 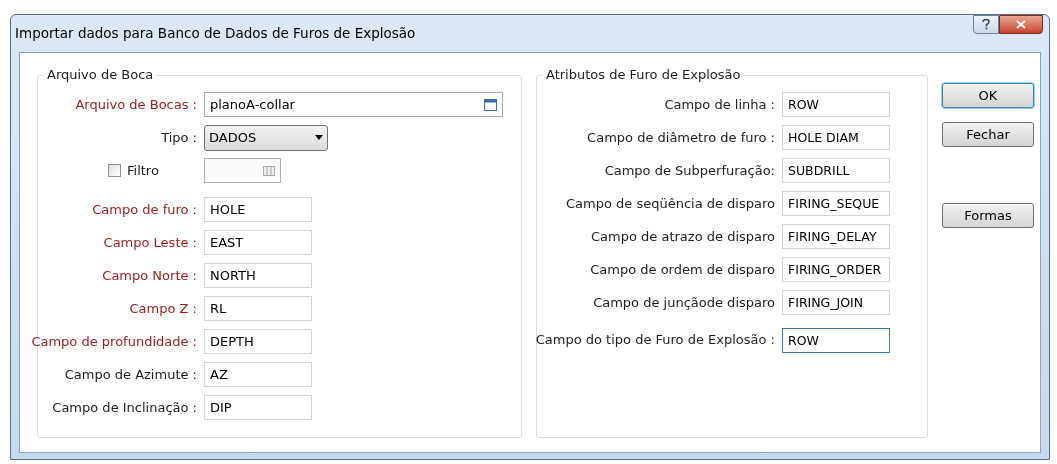 What do you see at coordinates (670, 203) in the screenshot?
I see `field-label: Campo de seqüência de disparo` at bounding box center [670, 203].